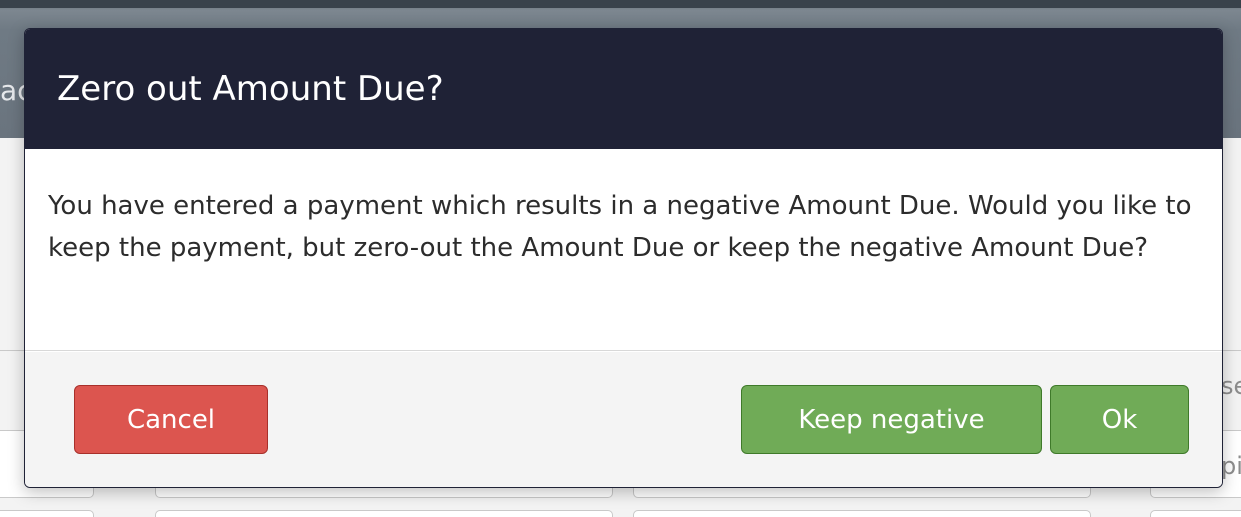 Image resolution: width=1241 pixels, height=517 pixels. I want to click on cancel-button: Cancel, so click(171, 419).